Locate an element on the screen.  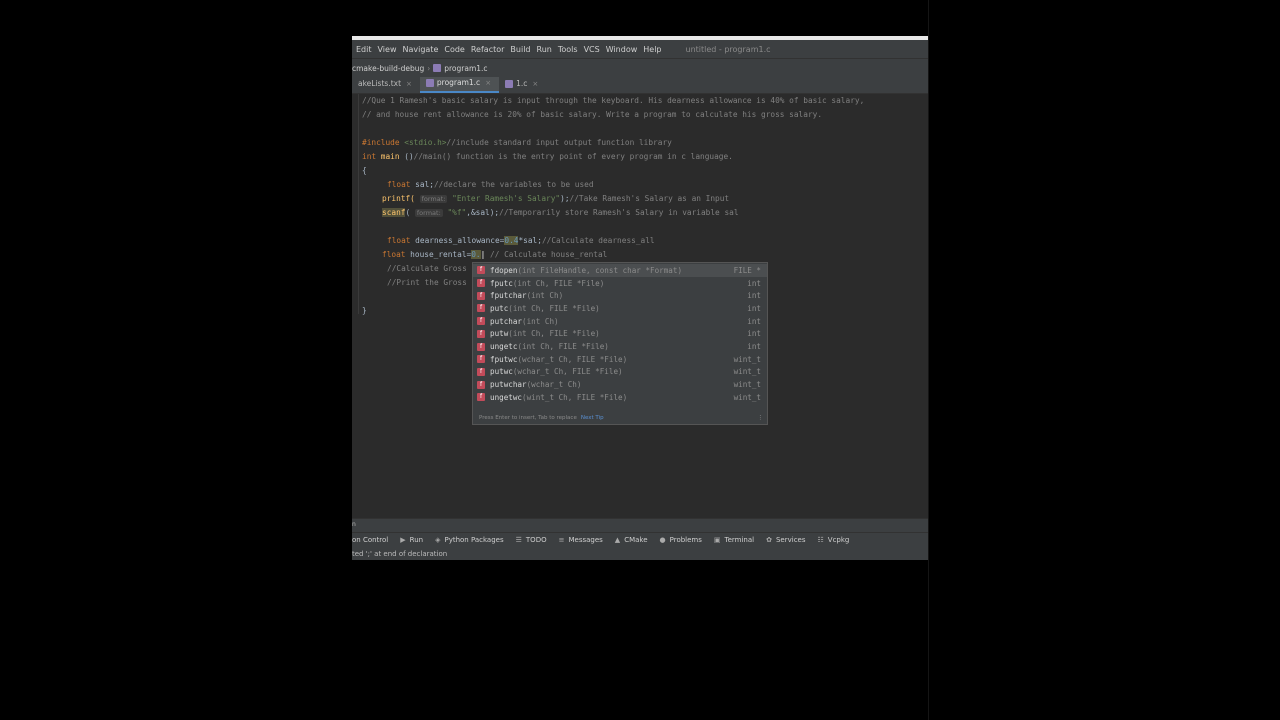
autocomplete-item: f putwc (wchar_t Ch, FILE *File) wint_t is located at coordinates (620, 372).